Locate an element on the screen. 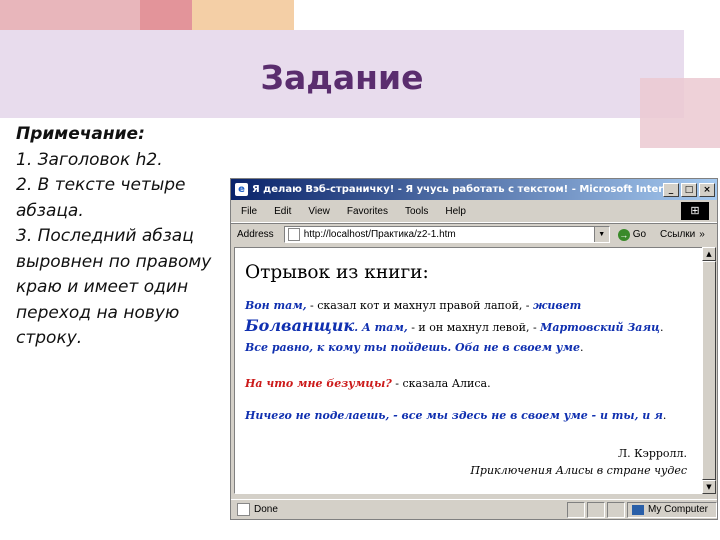  large-blue-text: Болванщик is located at coordinates (300, 325).